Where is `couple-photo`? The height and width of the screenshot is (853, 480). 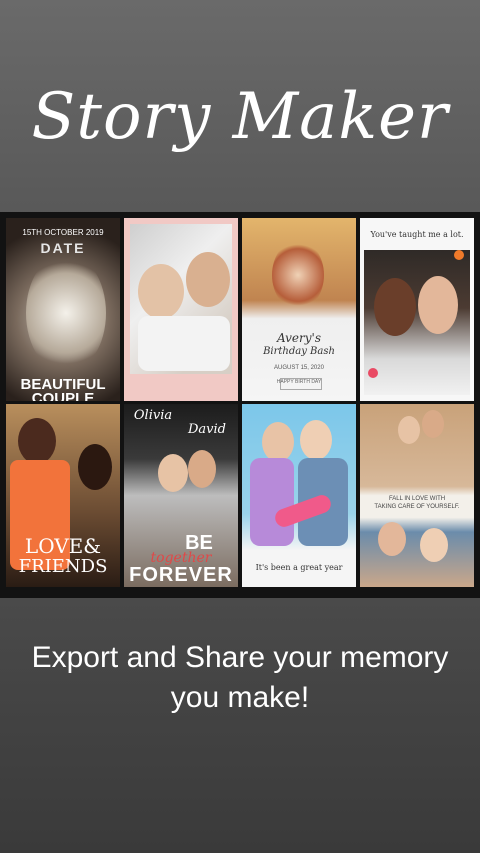
couple-photo is located at coordinates (66, 313).